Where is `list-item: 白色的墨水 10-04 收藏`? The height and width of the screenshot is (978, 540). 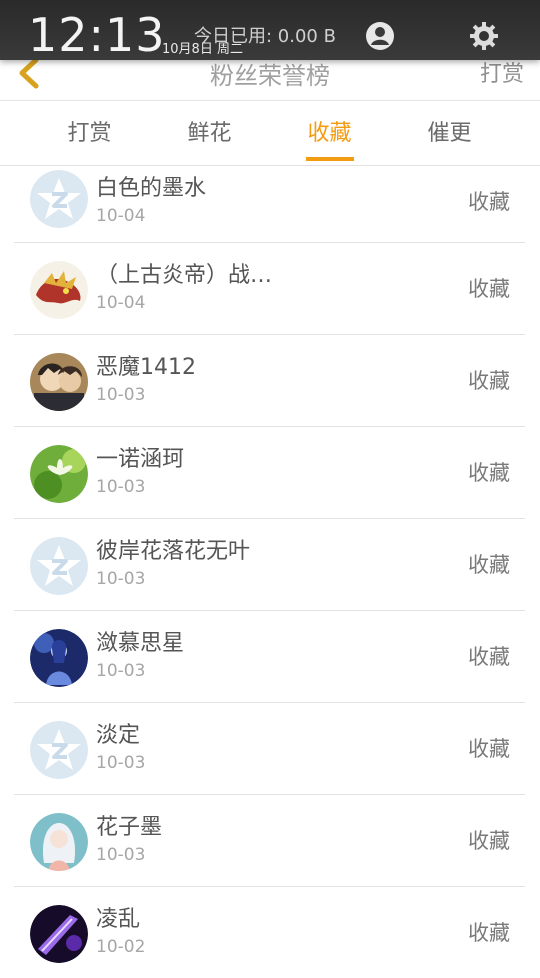 list-item: 白色的墨水 10-04 收藏 is located at coordinates (269, 204).